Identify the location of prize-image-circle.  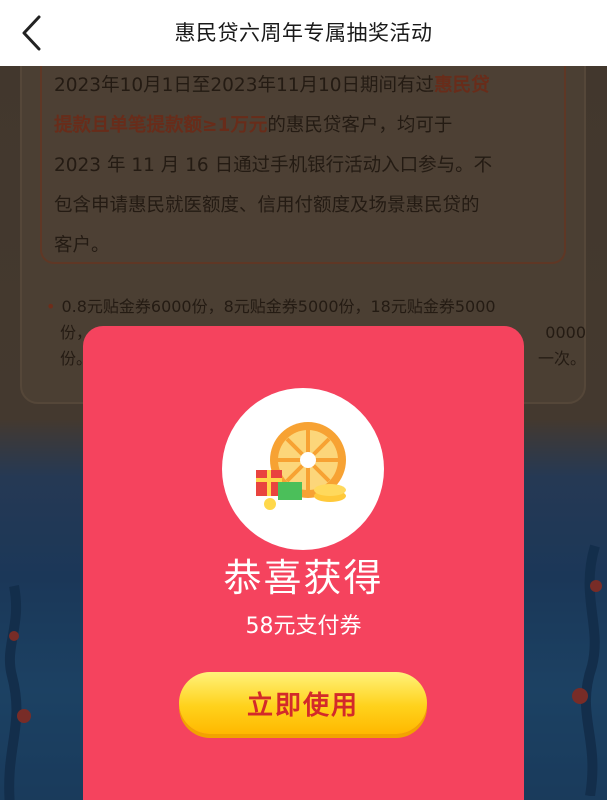
(303, 469).